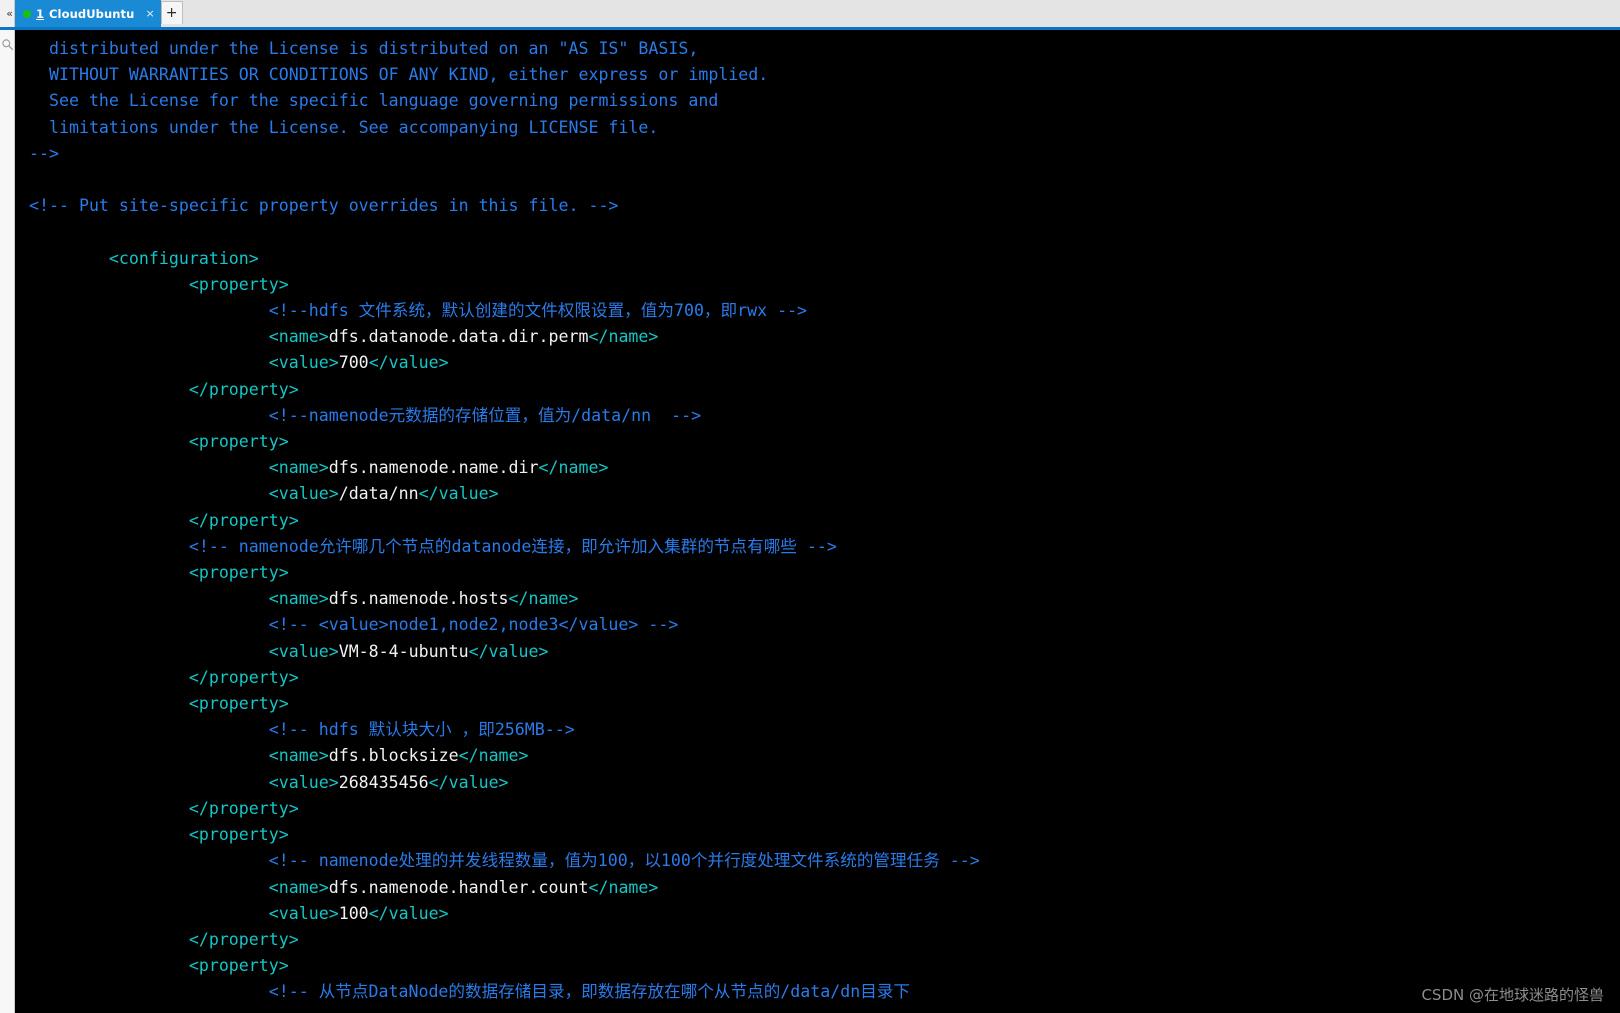 The image size is (1620, 1013). Describe the element at coordinates (403, 651) in the screenshot. I see `code-segment: VM-8-4-ubuntu` at that location.